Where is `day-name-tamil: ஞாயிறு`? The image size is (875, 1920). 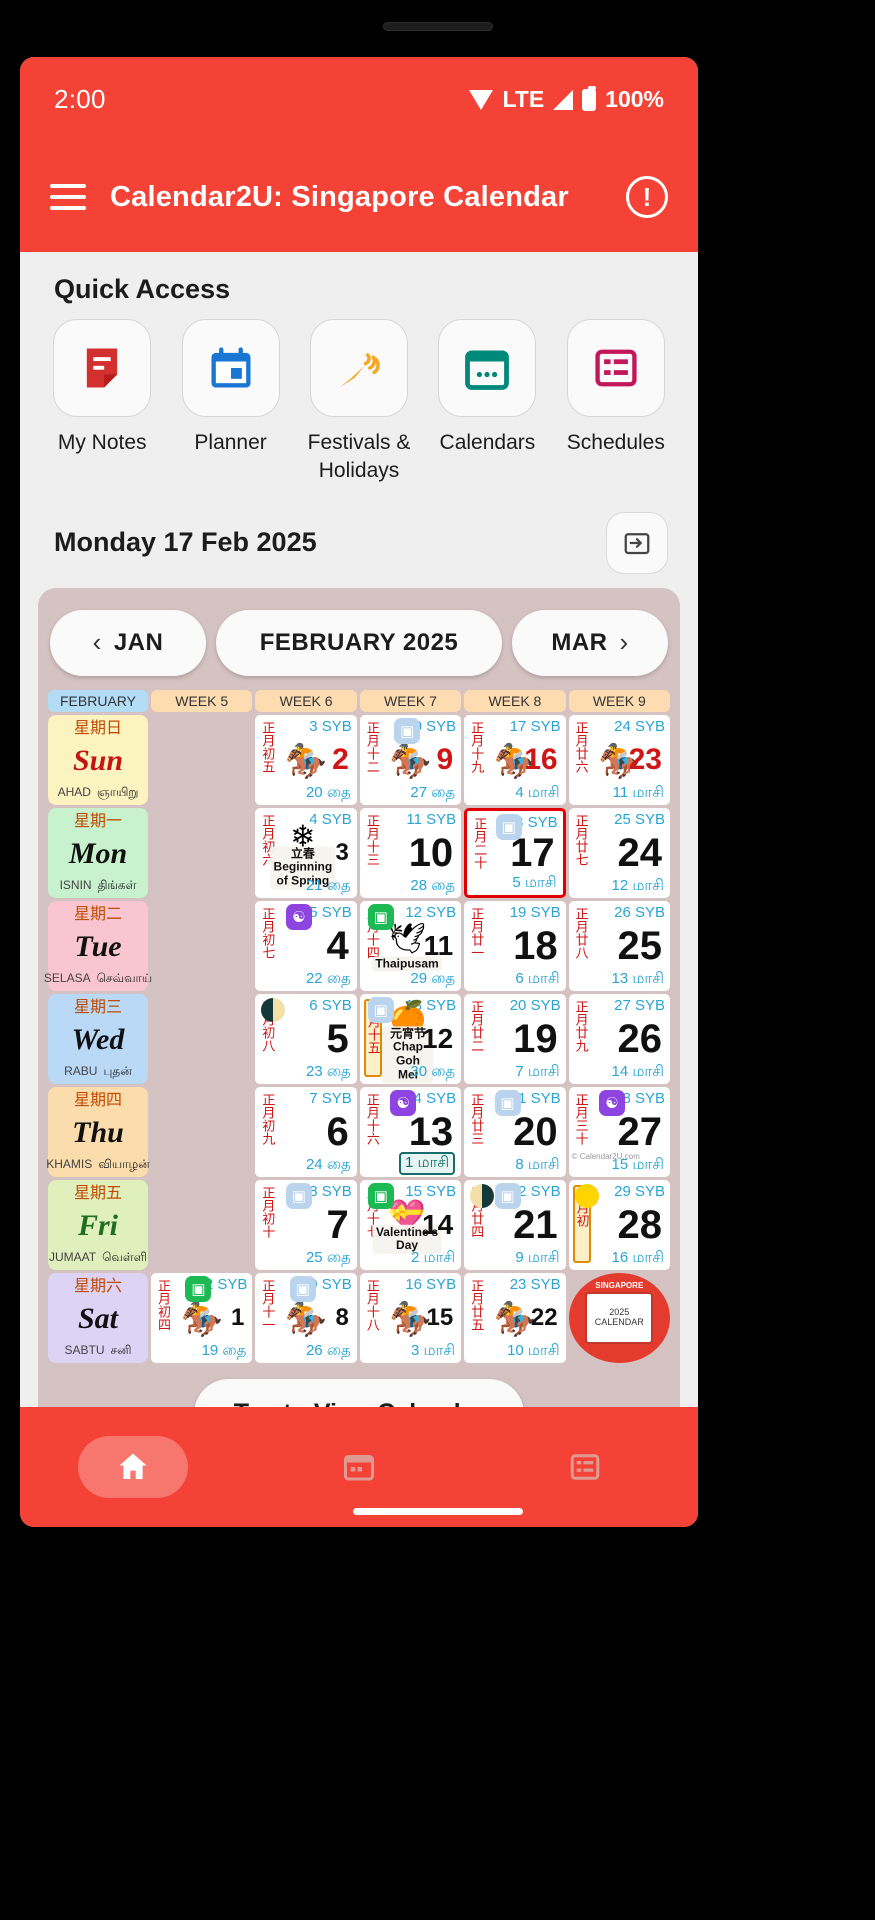
day-name-tamil: ஞாயிறு is located at coordinates (117, 792).